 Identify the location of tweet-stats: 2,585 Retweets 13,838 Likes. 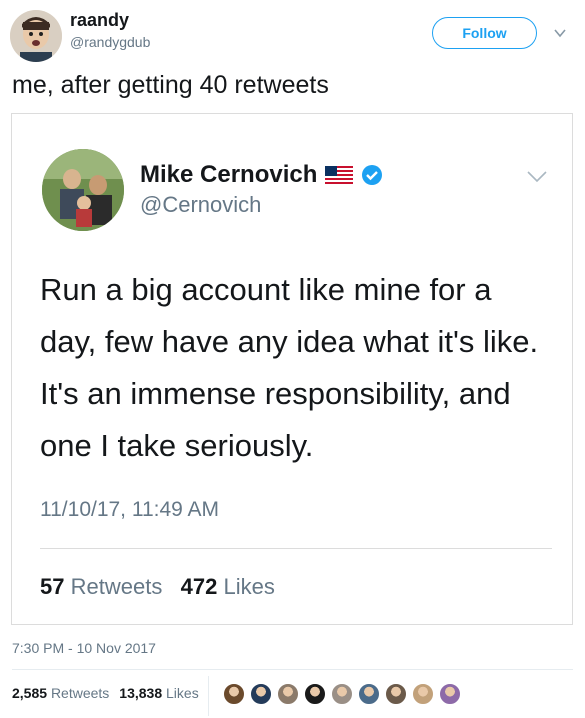
(105, 693).